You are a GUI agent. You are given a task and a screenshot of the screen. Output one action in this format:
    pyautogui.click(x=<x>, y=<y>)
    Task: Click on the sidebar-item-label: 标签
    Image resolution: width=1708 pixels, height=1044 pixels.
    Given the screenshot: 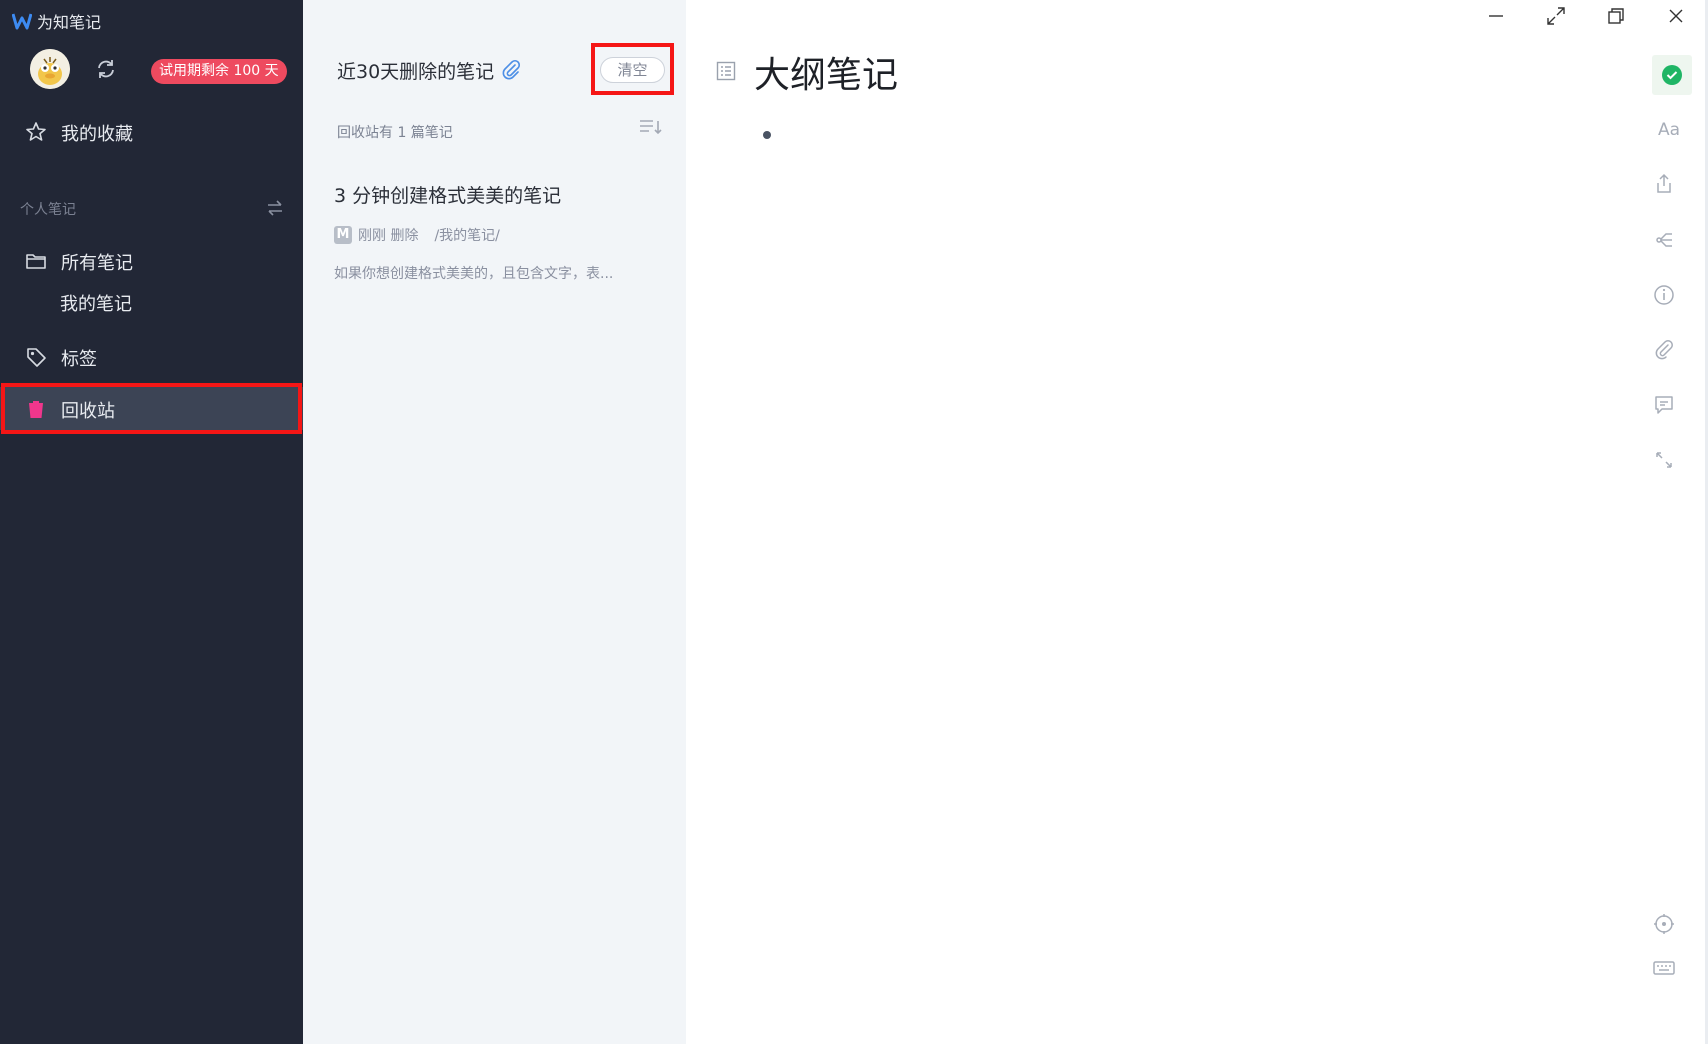 What is the action you would take?
    pyautogui.click(x=79, y=359)
    